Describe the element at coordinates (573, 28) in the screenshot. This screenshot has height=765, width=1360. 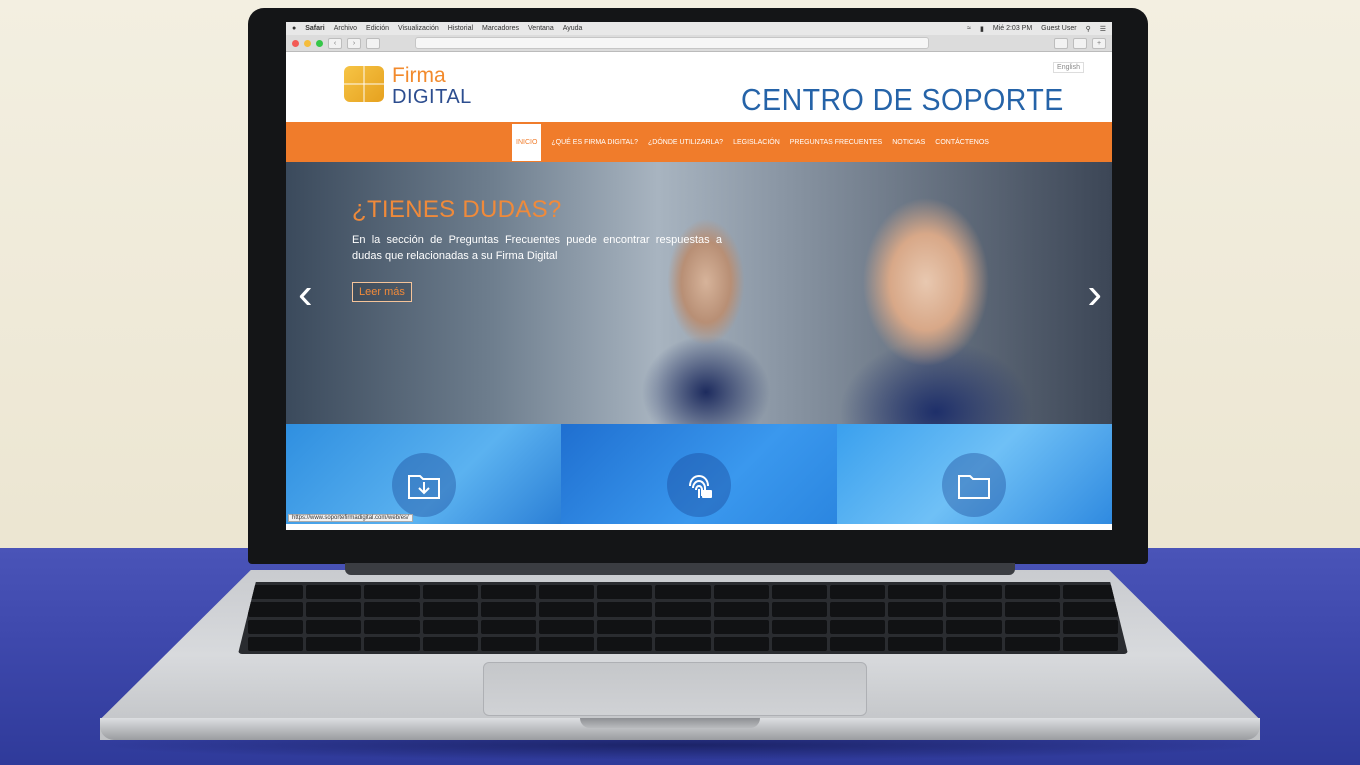
I see `menu-ayuda: Ayuda` at that location.